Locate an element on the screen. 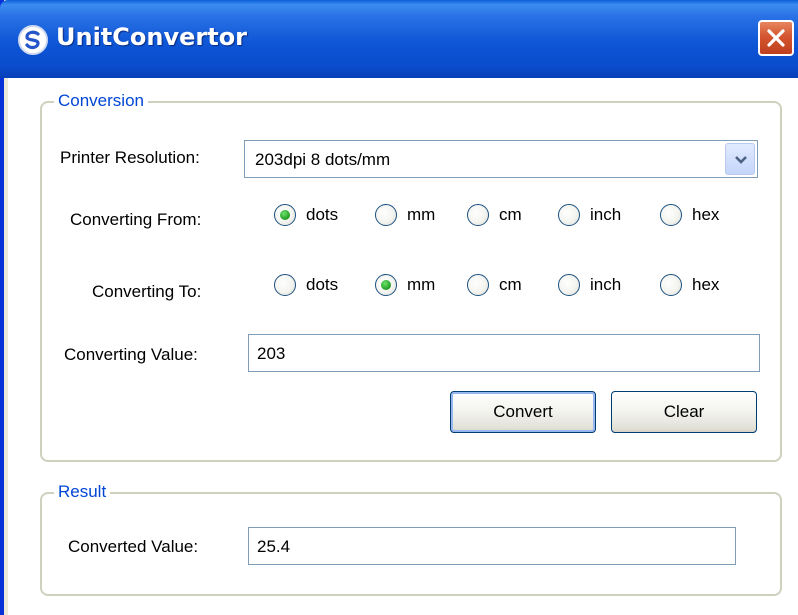 This screenshot has width=798, height=615. converting-value-label: Converting Value: is located at coordinates (131, 354).